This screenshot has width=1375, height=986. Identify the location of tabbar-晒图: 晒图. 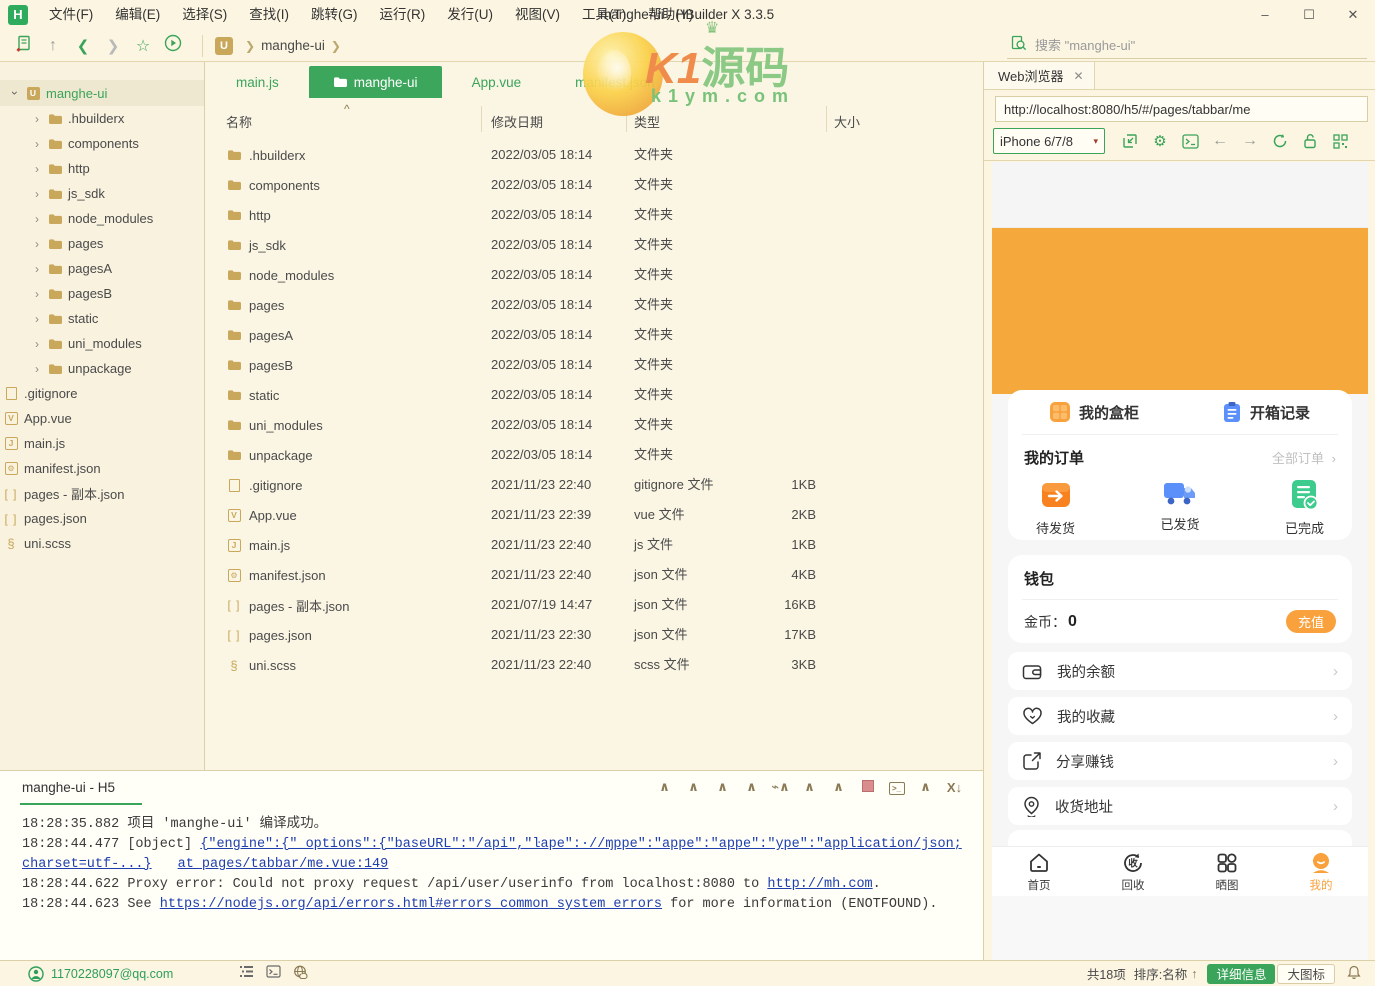
(1227, 871).